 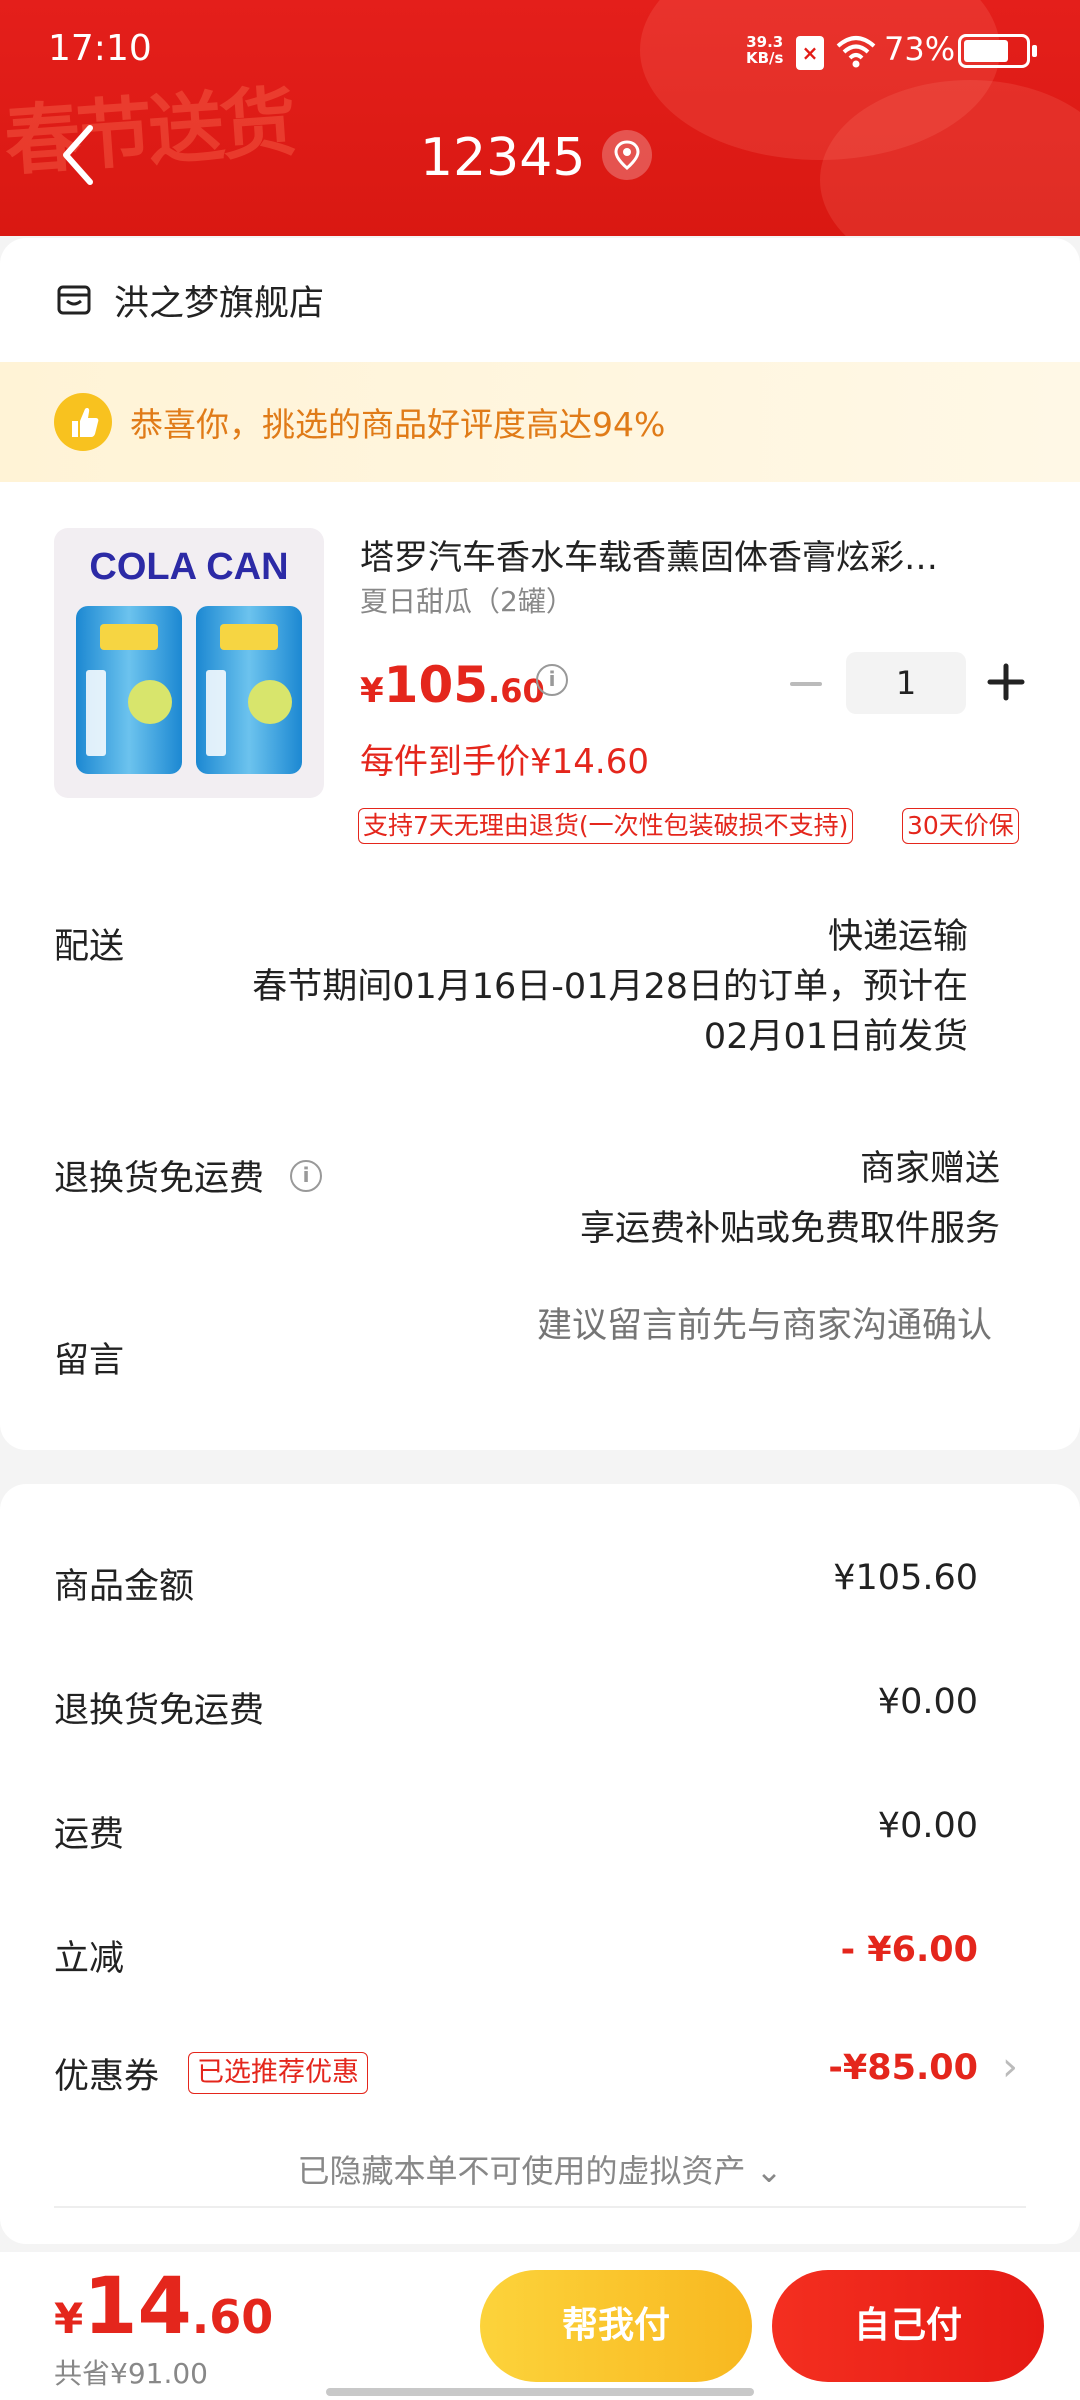 What do you see at coordinates (806, 684) in the screenshot?
I see `minus-icon` at bounding box center [806, 684].